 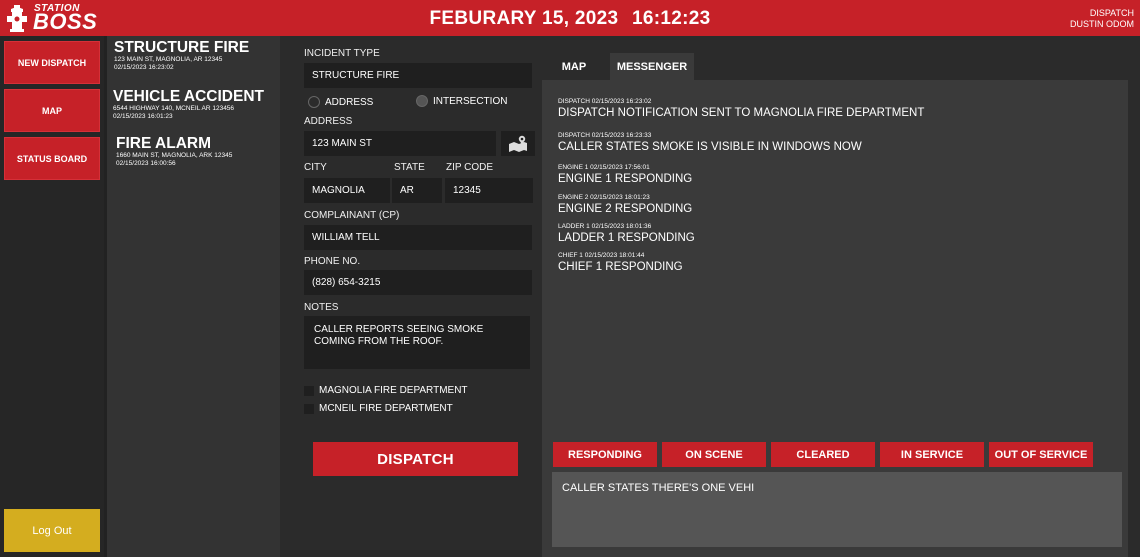 What do you see at coordinates (1111, 13) in the screenshot?
I see `user-role: DISPATCH` at bounding box center [1111, 13].